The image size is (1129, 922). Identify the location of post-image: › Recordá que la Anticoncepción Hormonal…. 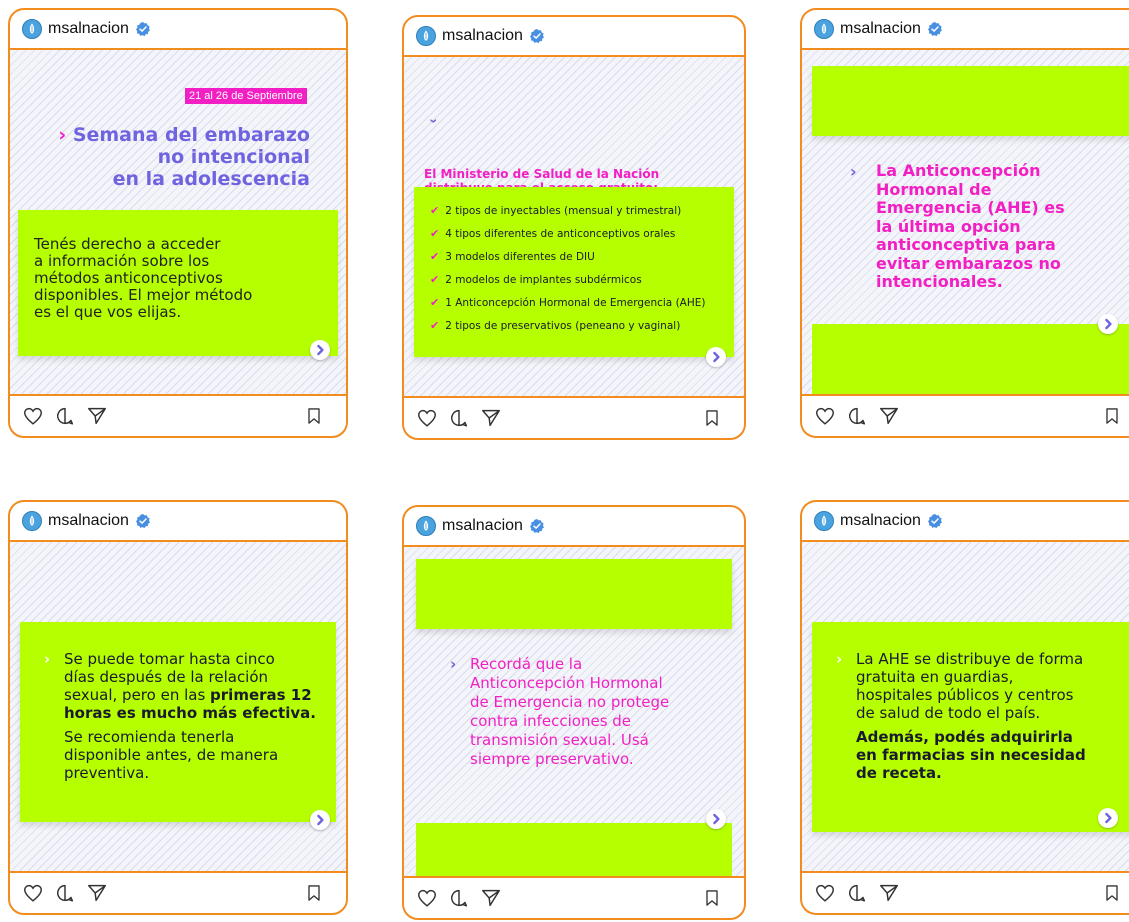
(574, 711).